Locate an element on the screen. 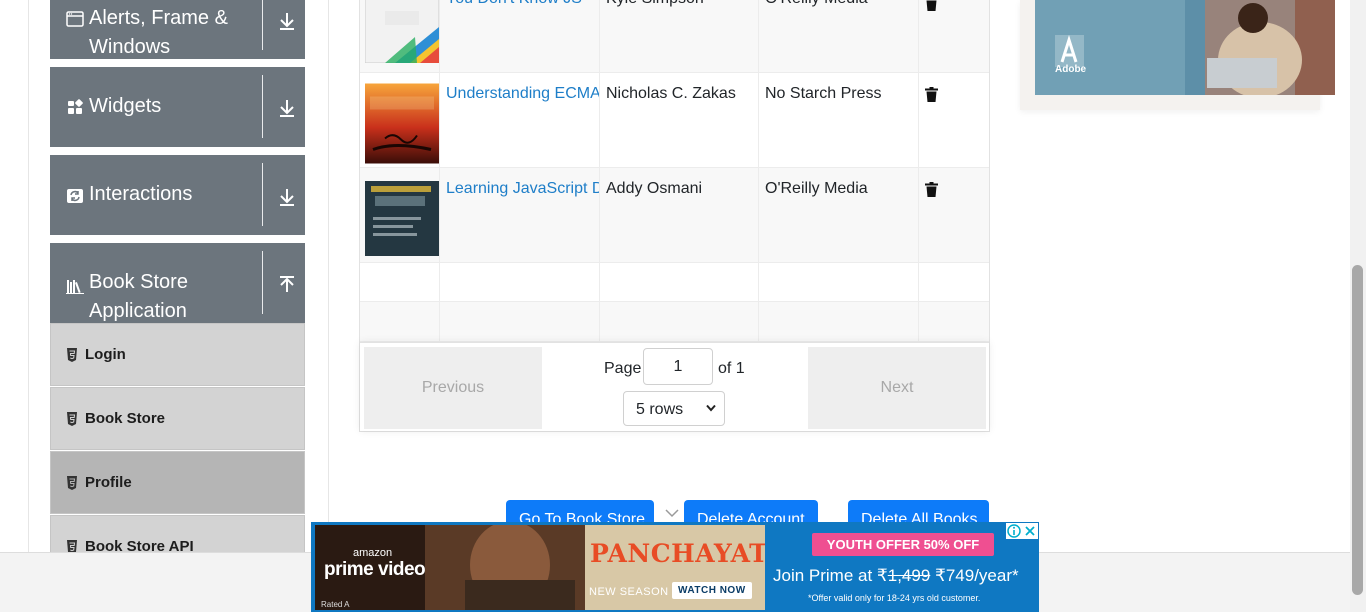  publisher-cell: No Starch Press is located at coordinates (839, 120).